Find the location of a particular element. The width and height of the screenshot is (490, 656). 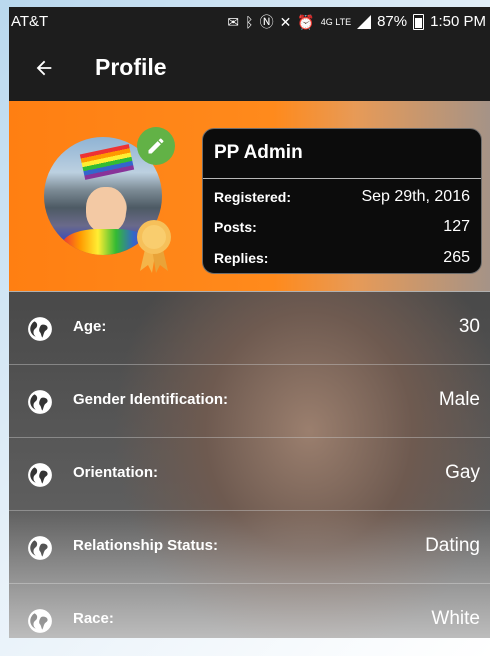

clock: 1:50 PM is located at coordinates (458, 21).